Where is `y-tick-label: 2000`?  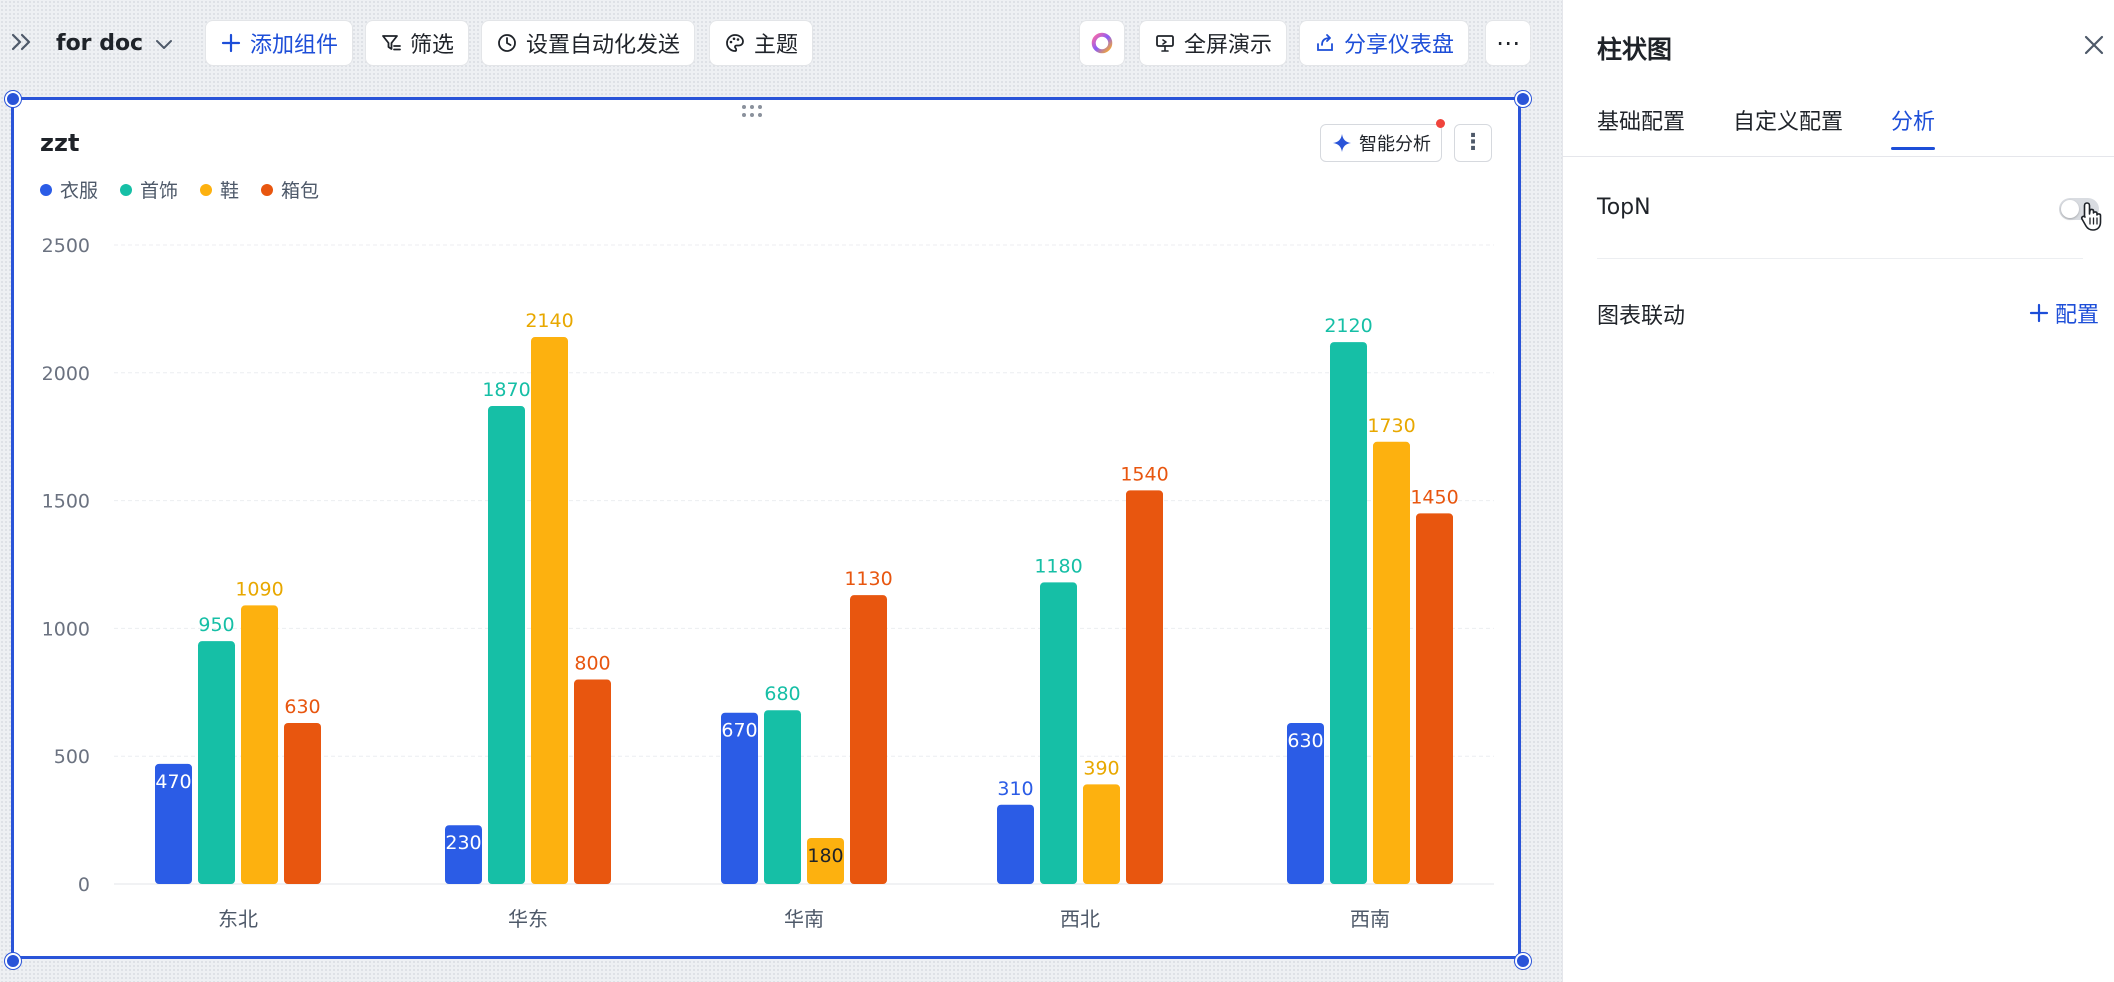
y-tick-label: 2000 is located at coordinates (66, 374).